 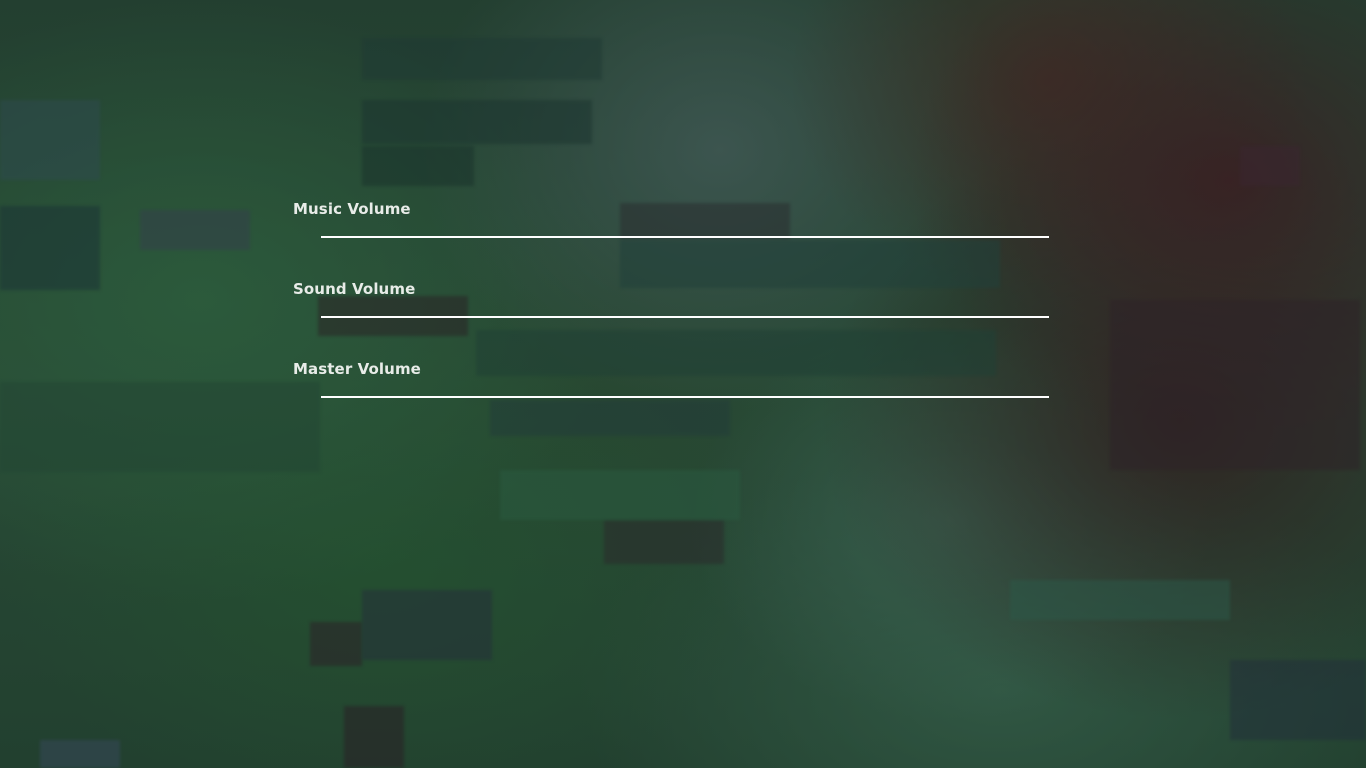 What do you see at coordinates (352, 209) in the screenshot?
I see `music-volume-label: Music Volume` at bounding box center [352, 209].